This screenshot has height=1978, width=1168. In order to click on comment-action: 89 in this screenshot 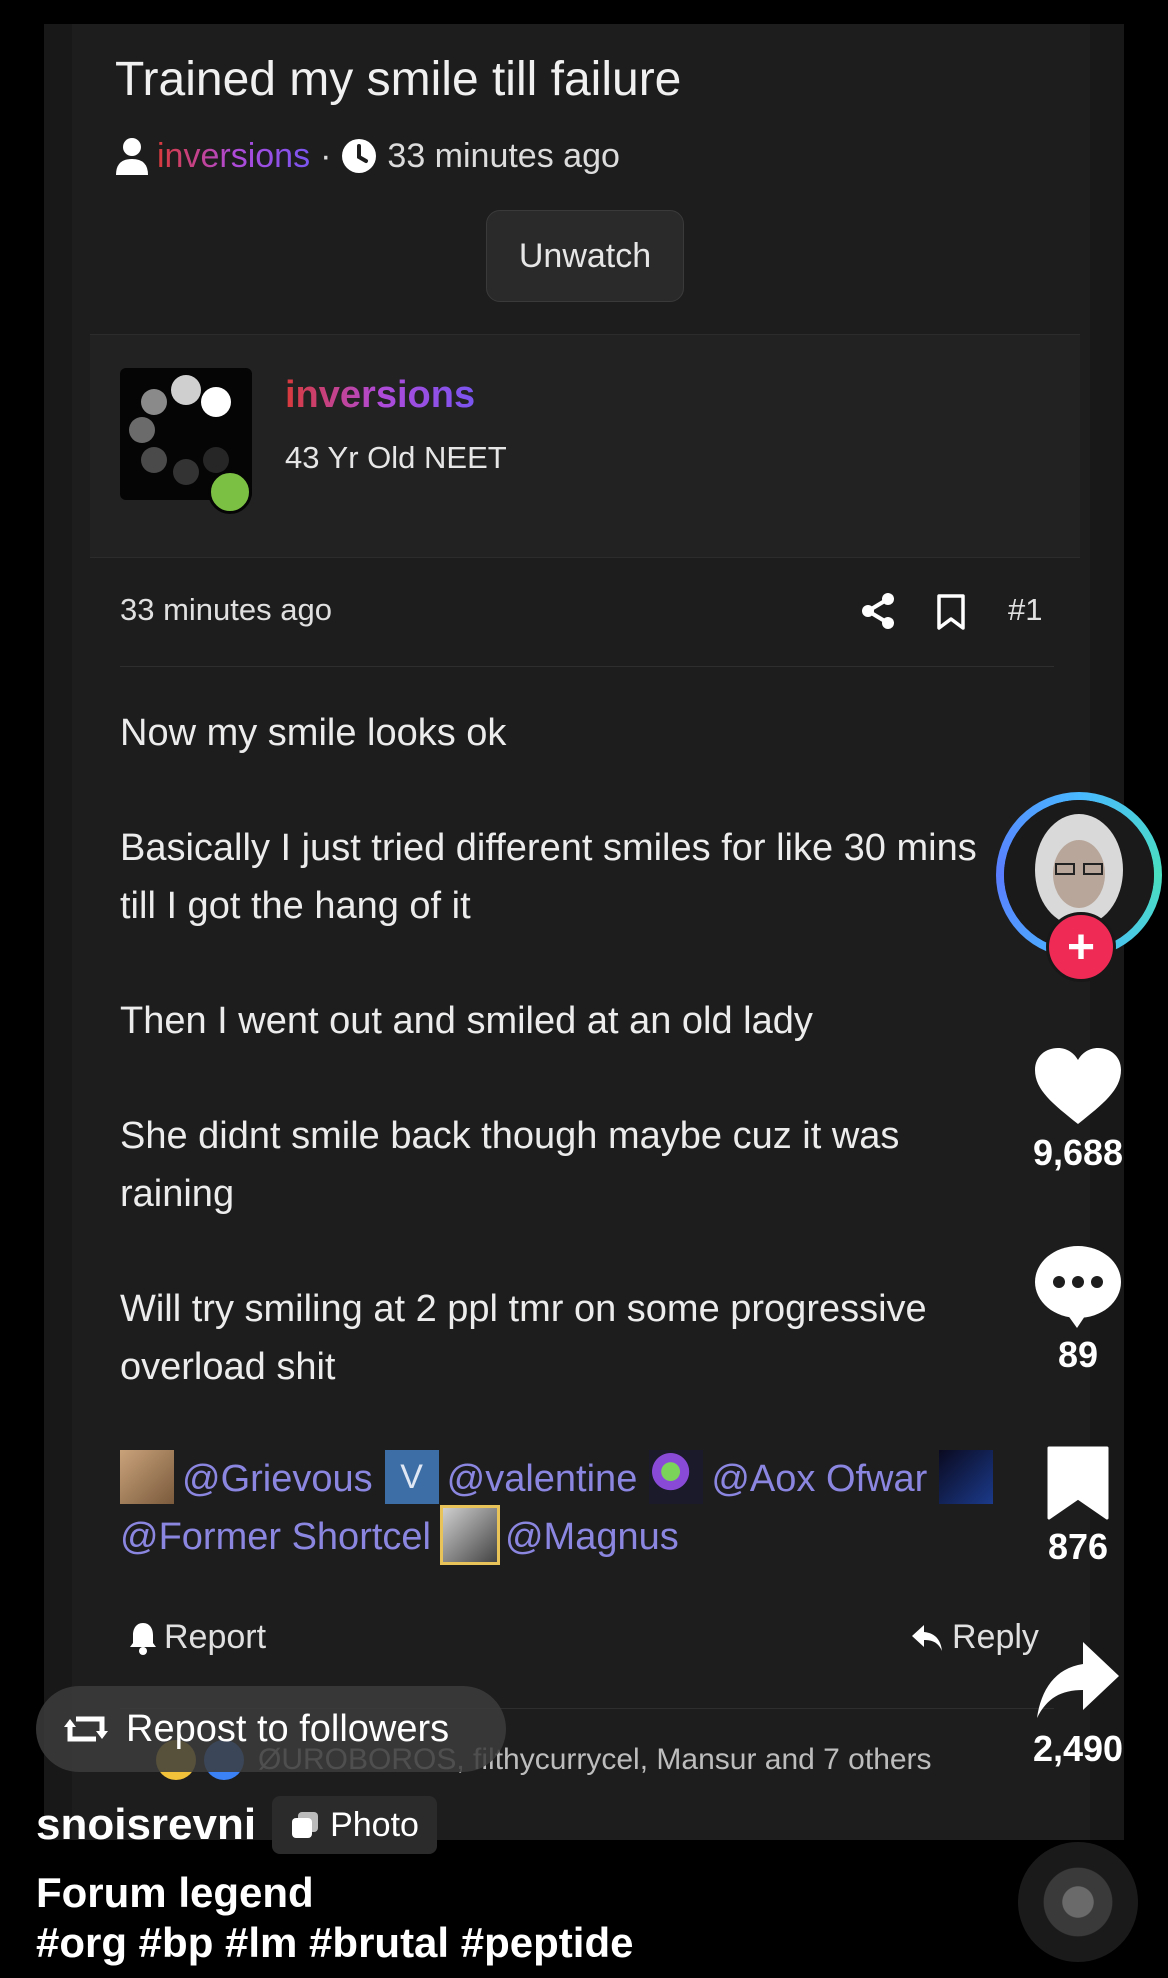, I will do `click(1078, 1310)`.